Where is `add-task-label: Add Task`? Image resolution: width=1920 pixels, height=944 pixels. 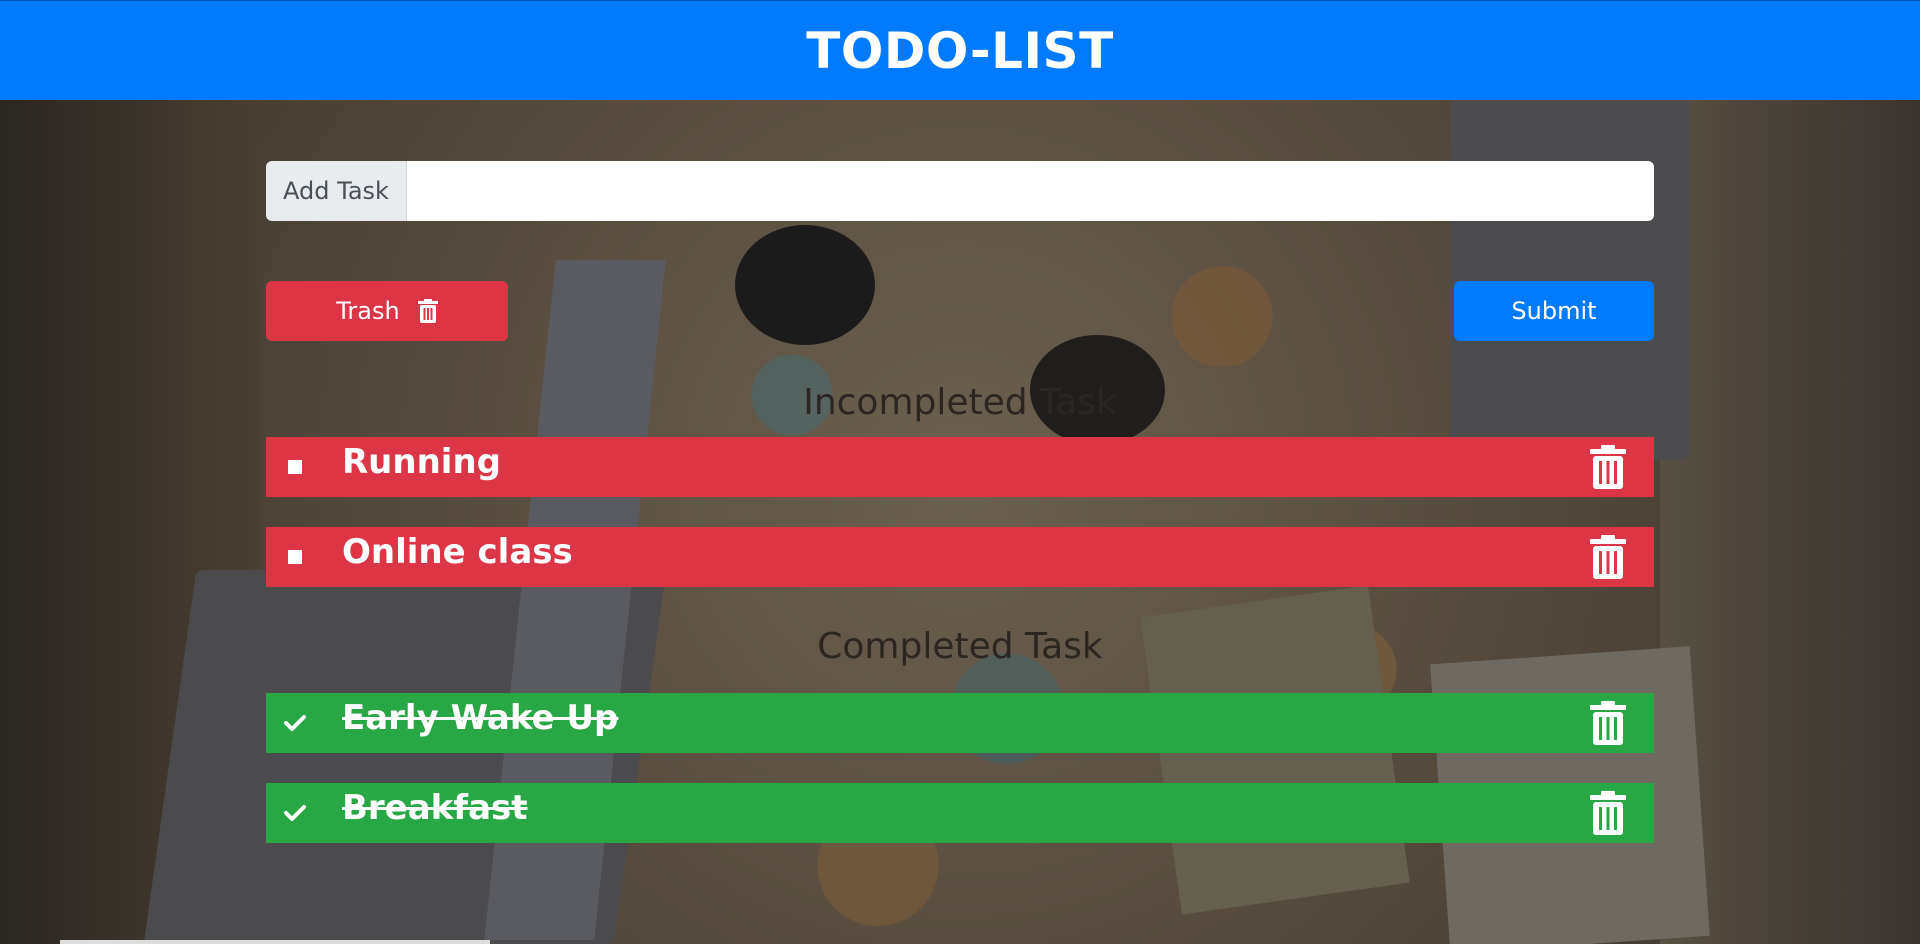
add-task-label: Add Task is located at coordinates (336, 191).